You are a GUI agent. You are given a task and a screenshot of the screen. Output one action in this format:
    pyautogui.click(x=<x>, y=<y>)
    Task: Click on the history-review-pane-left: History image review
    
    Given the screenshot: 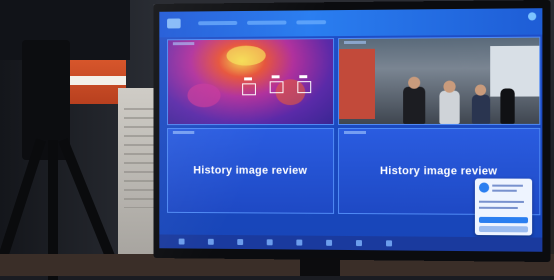 What is the action you would take?
    pyautogui.click(x=250, y=171)
    